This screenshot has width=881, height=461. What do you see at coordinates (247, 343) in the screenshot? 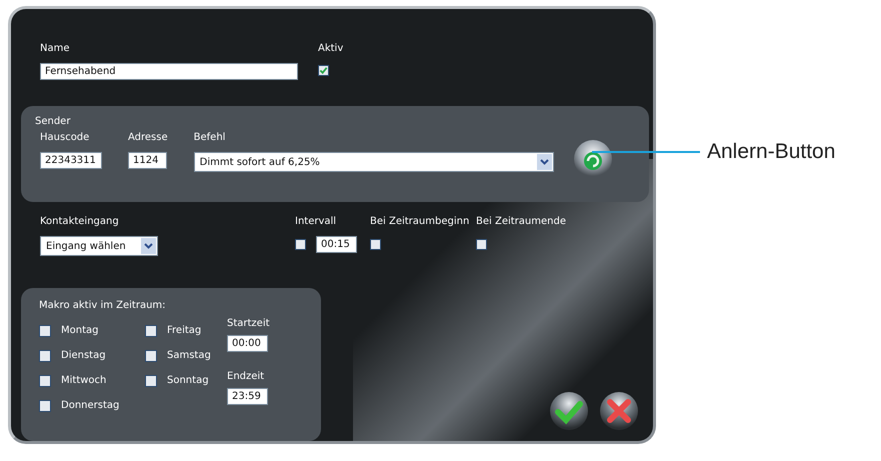
I see `time-field: 00:00` at bounding box center [247, 343].